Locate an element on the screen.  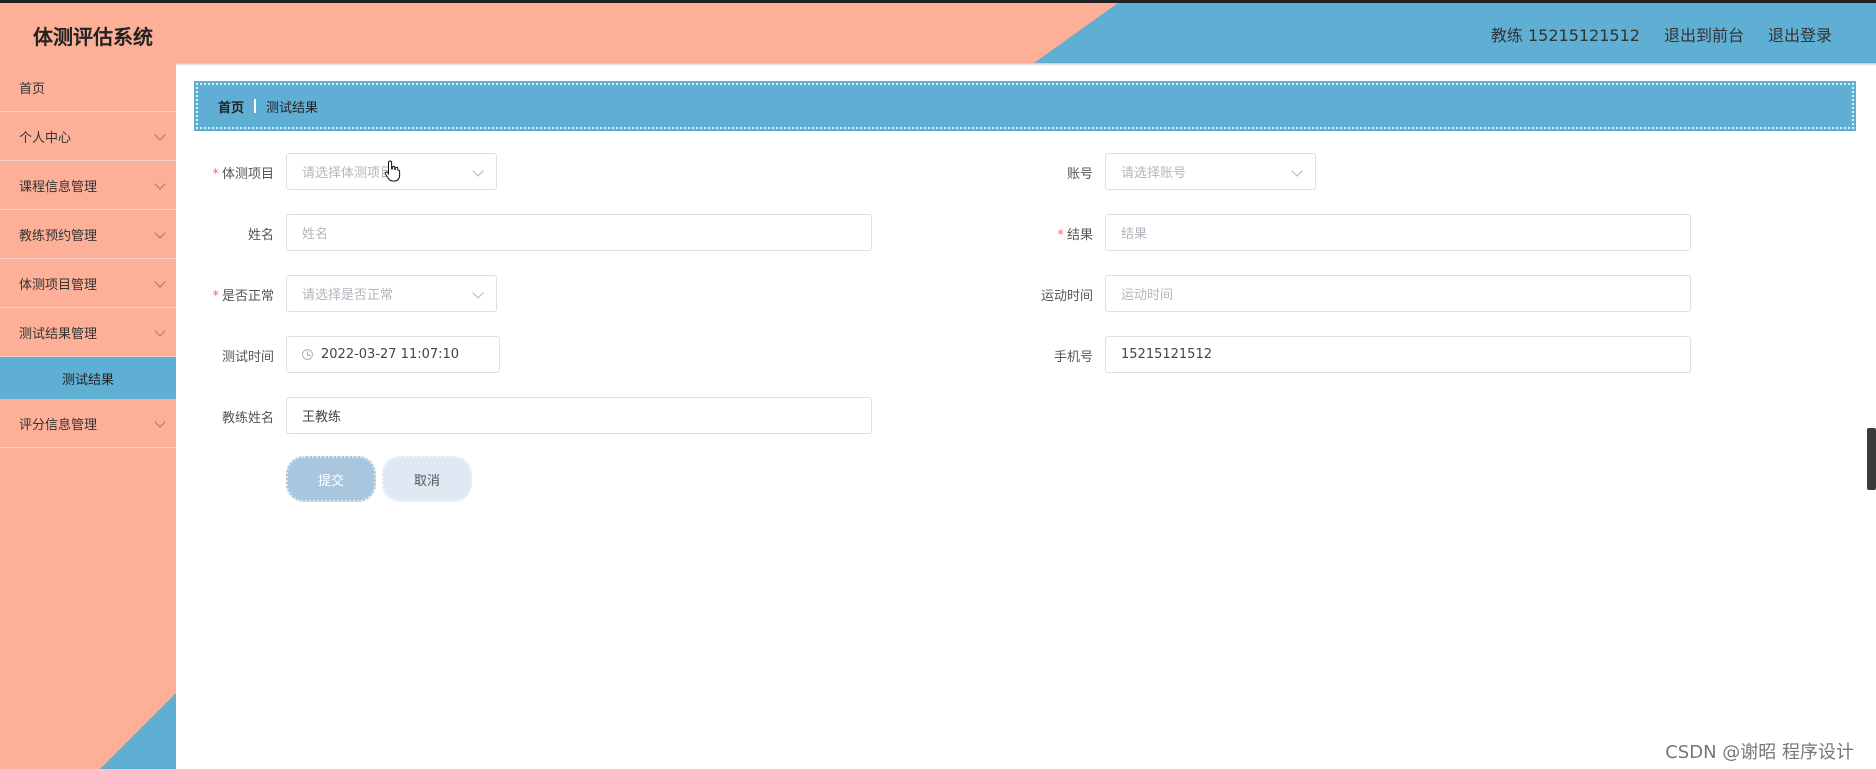
result-placeholder: 结果 is located at coordinates (1134, 234).